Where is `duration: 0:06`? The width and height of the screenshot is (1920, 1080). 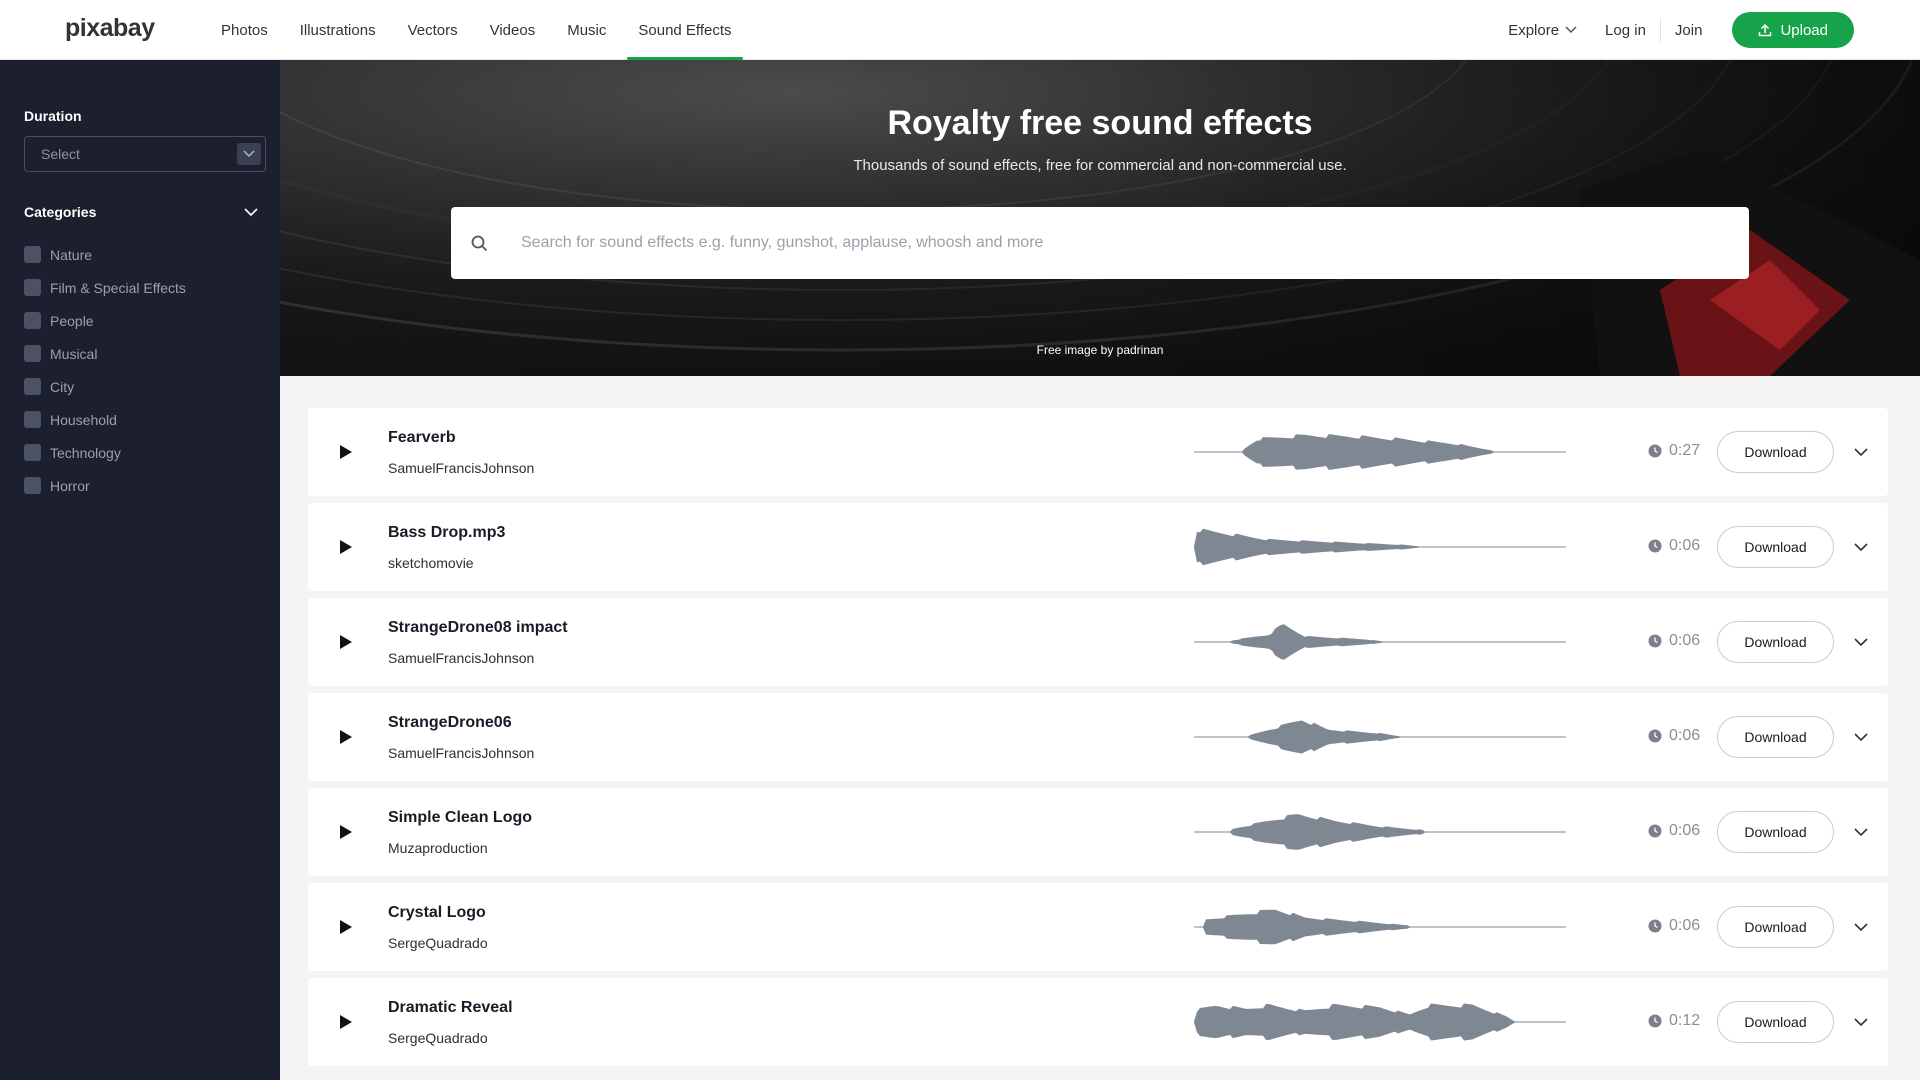
duration: 0:06 is located at coordinates (1674, 831).